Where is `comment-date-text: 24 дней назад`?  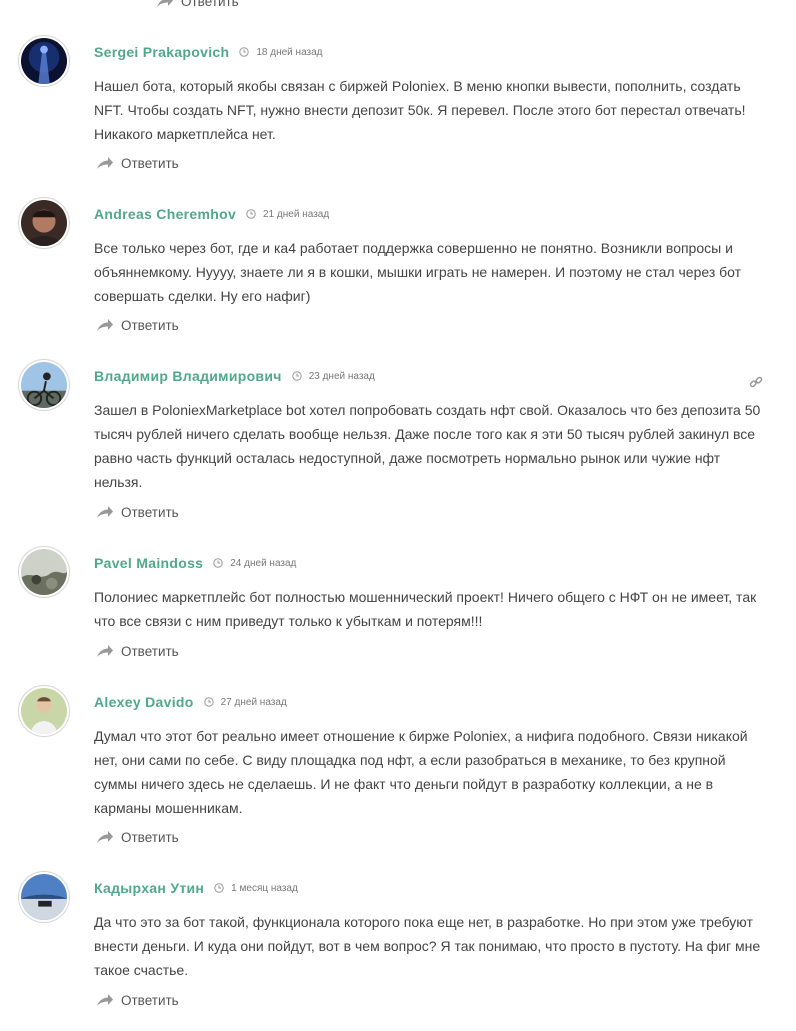
comment-date-text: 24 дней назад is located at coordinates (263, 563).